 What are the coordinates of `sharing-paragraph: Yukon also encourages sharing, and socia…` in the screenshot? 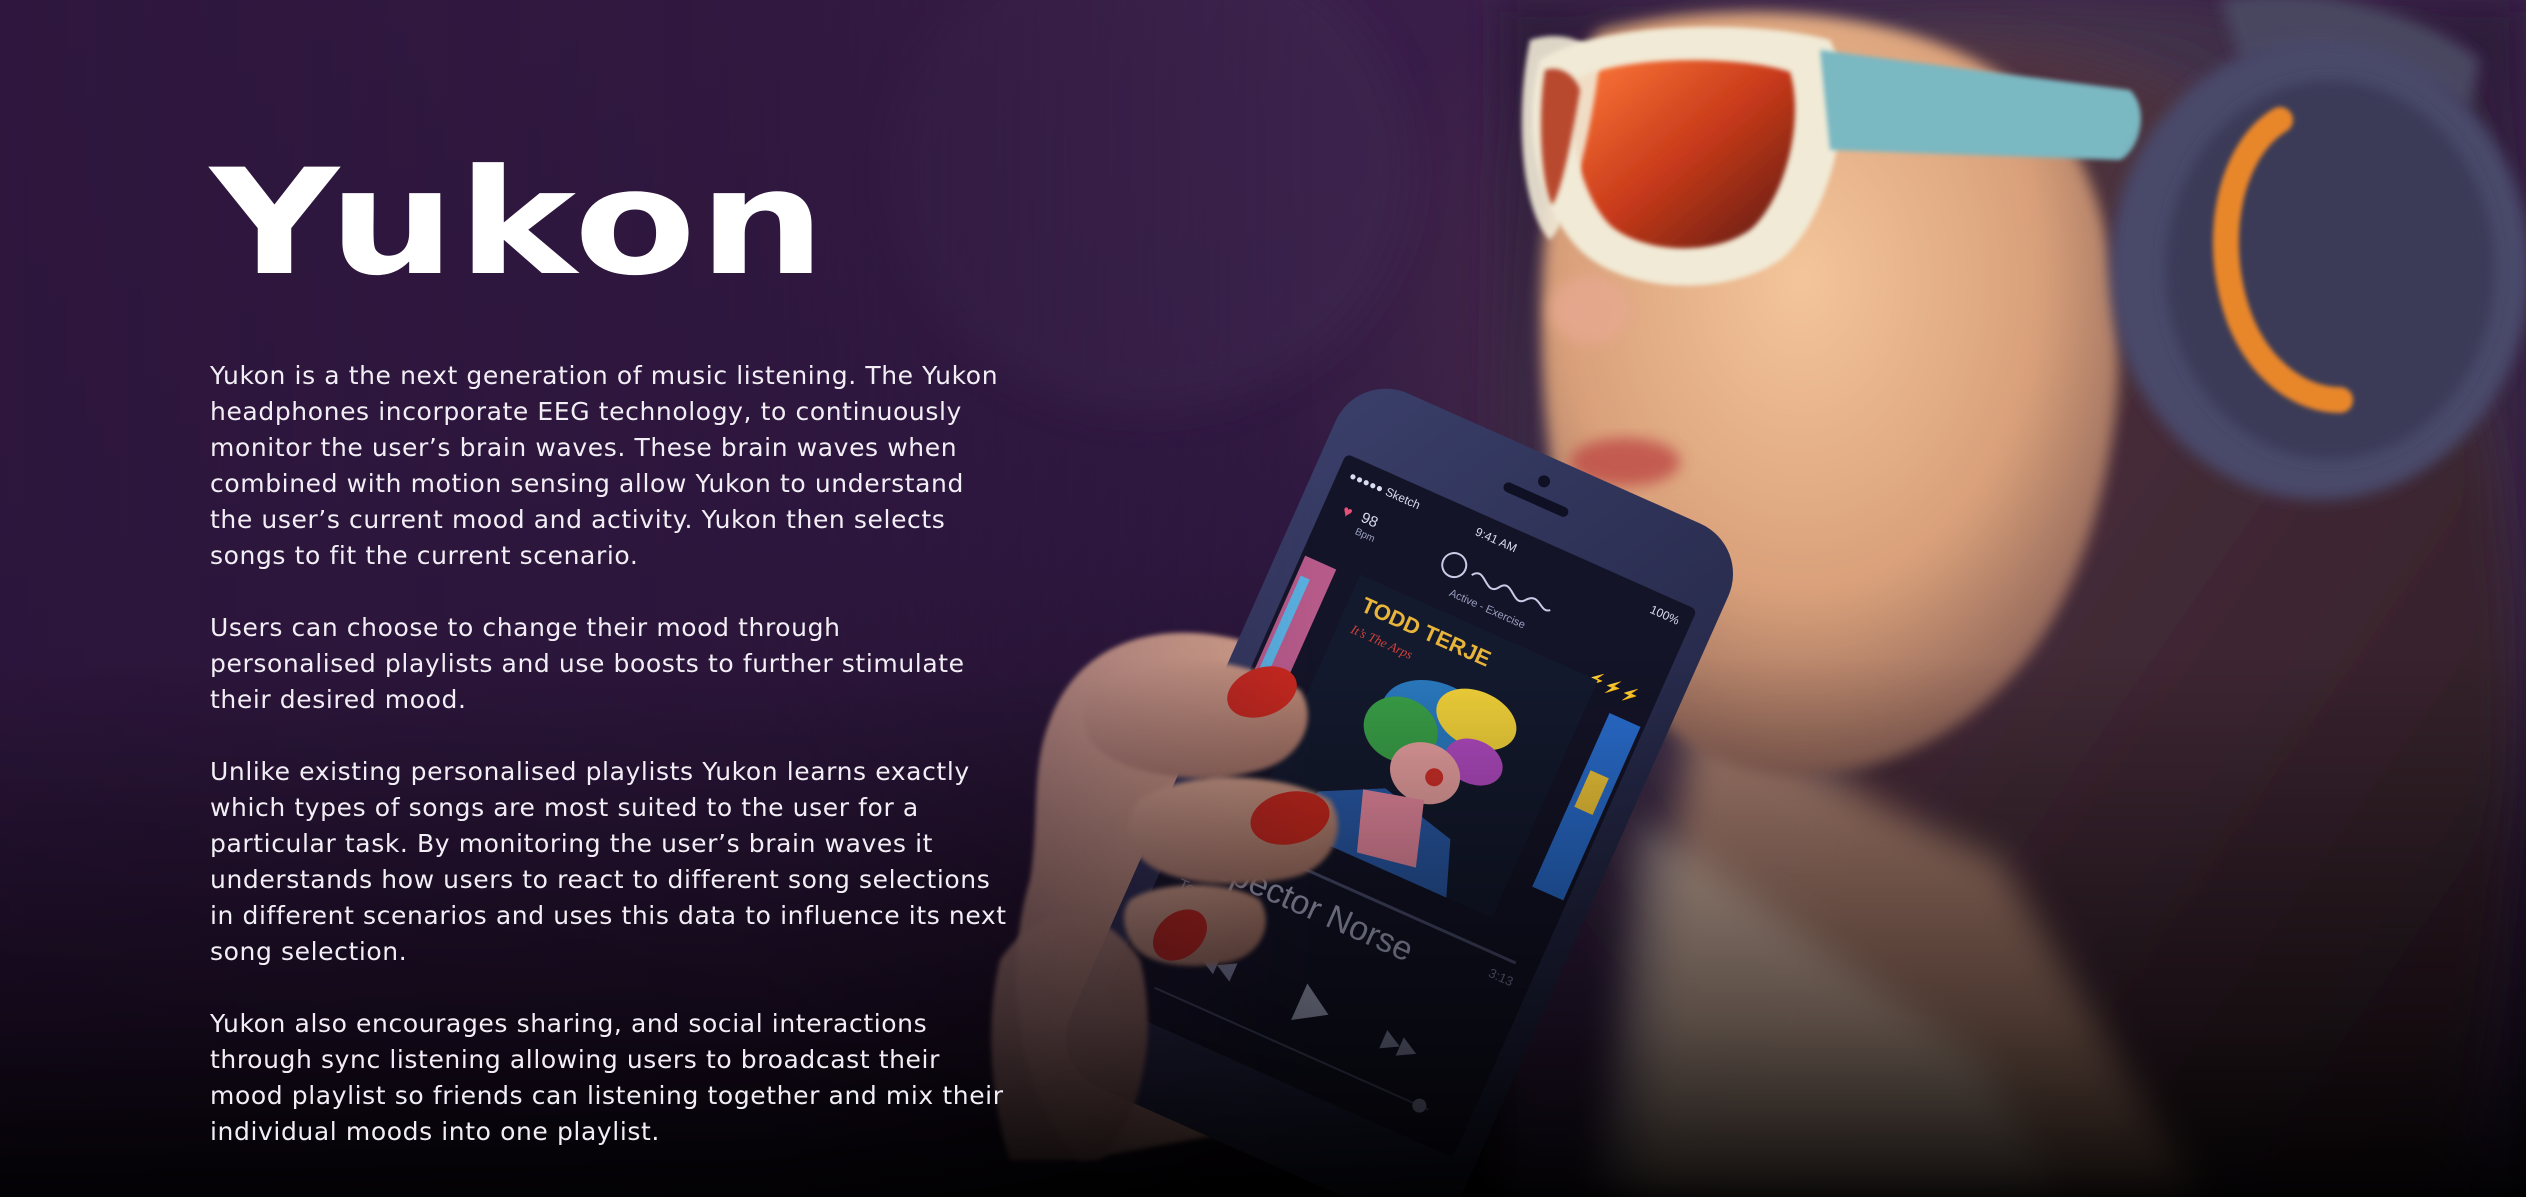 It's located at (607, 1077).